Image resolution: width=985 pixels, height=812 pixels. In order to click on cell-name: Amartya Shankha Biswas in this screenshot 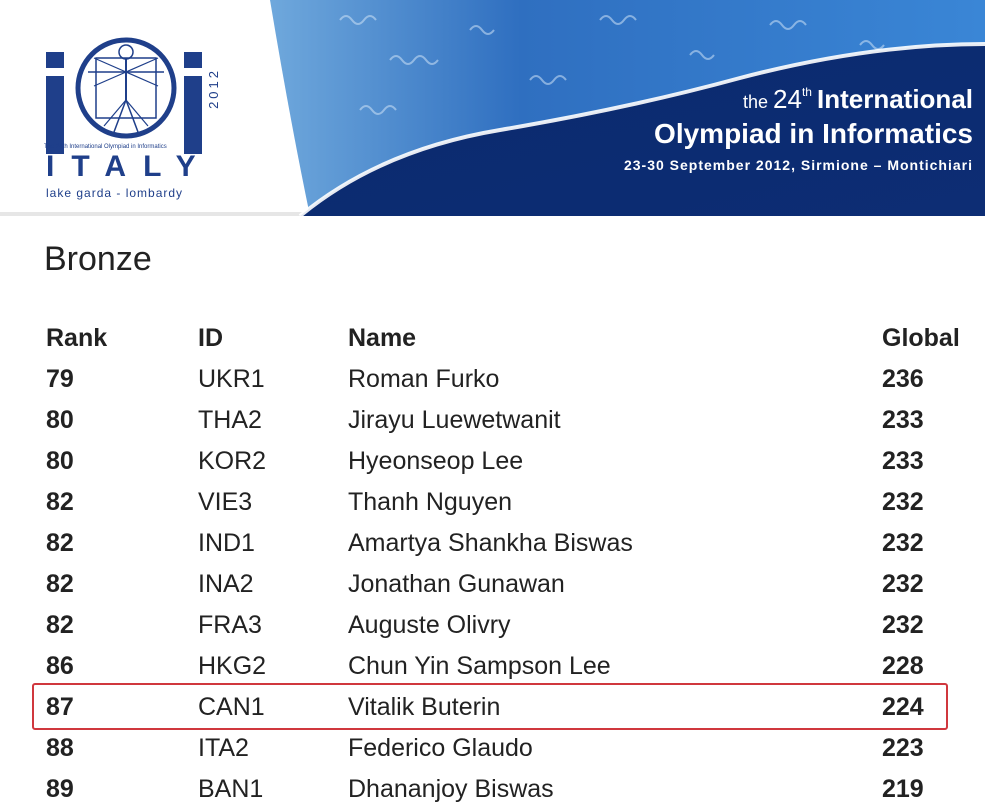, I will do `click(490, 543)`.